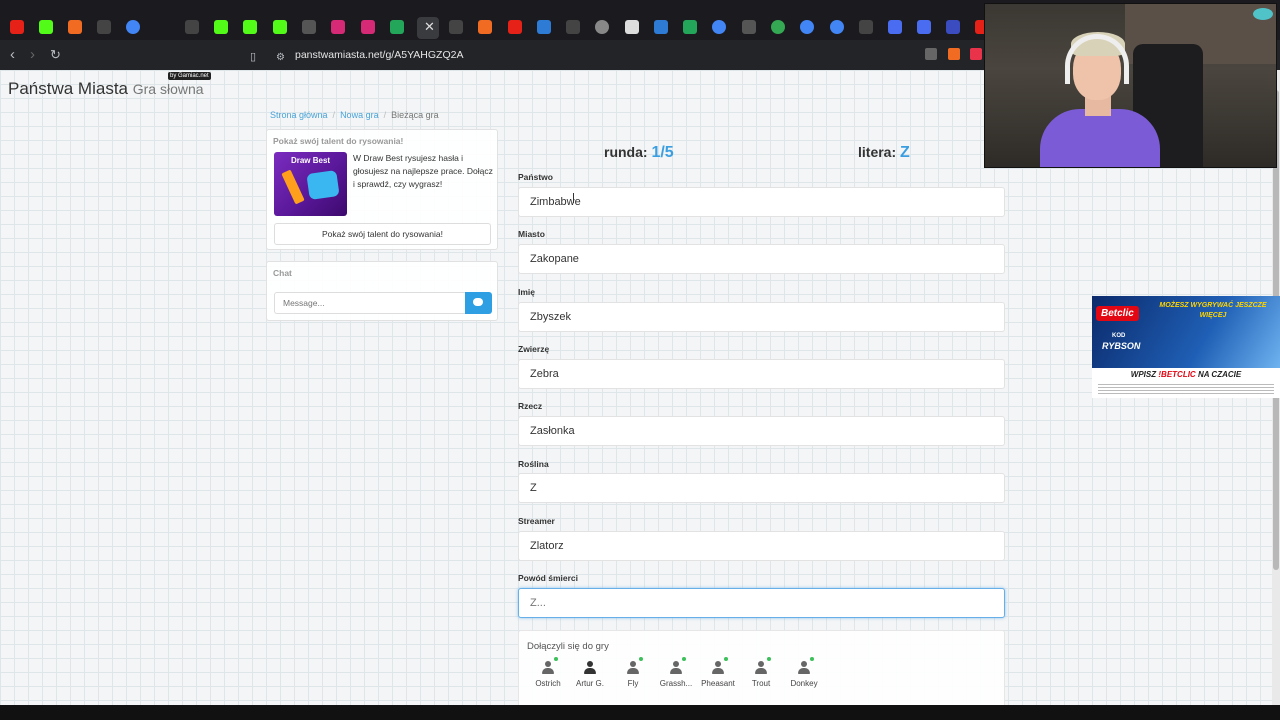  I want to click on field-input-streamer, so click(761, 546).